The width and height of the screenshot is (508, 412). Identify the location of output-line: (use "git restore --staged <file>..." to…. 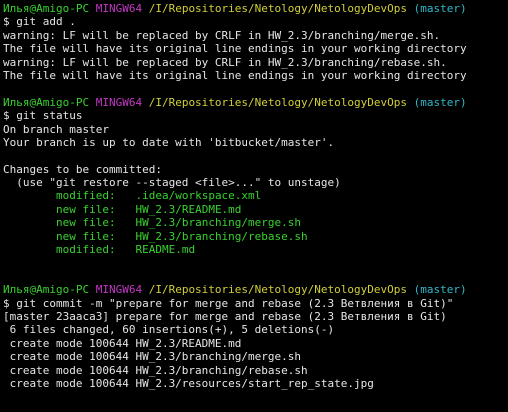
(172, 183).